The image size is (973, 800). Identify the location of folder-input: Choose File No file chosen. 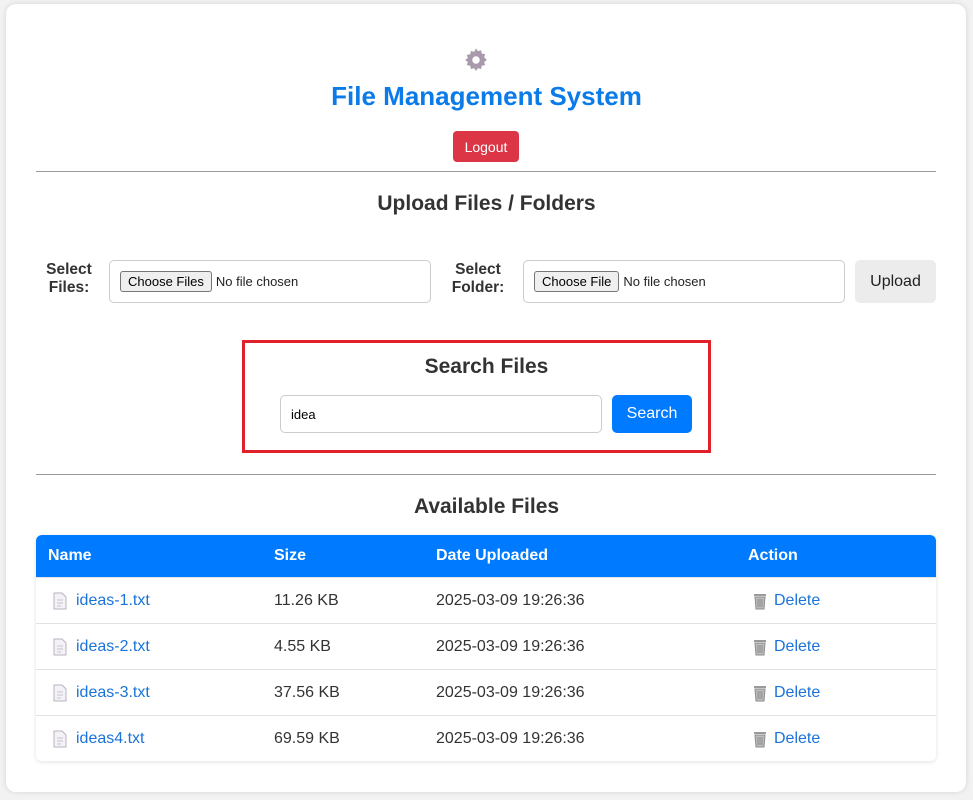
(684, 281).